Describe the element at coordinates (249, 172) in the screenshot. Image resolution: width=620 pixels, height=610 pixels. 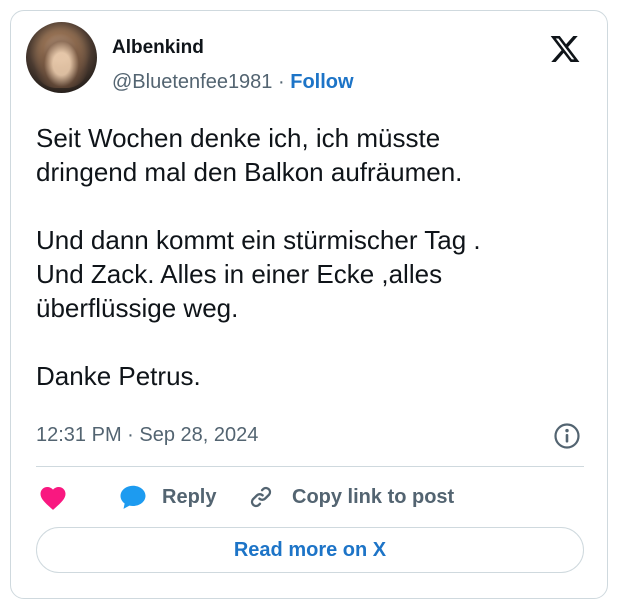
I see `tweet-line: dringend mal den Balkon aufräumen.` at that location.